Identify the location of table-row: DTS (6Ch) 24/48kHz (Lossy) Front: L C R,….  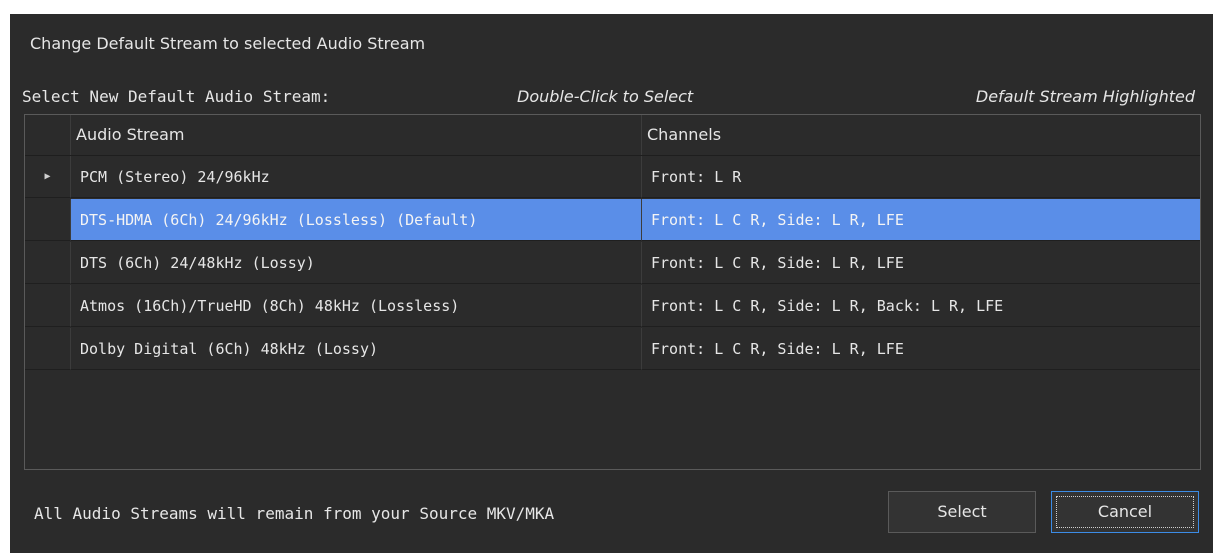
(612, 263).